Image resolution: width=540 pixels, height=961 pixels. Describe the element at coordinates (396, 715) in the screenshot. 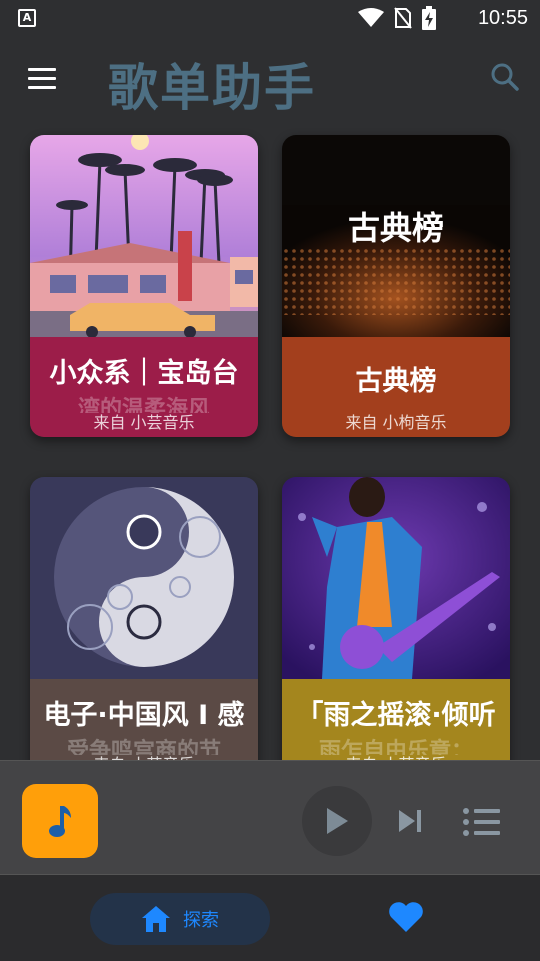

I see `playlist-title: 「雨之摇滚·倾听` at that location.